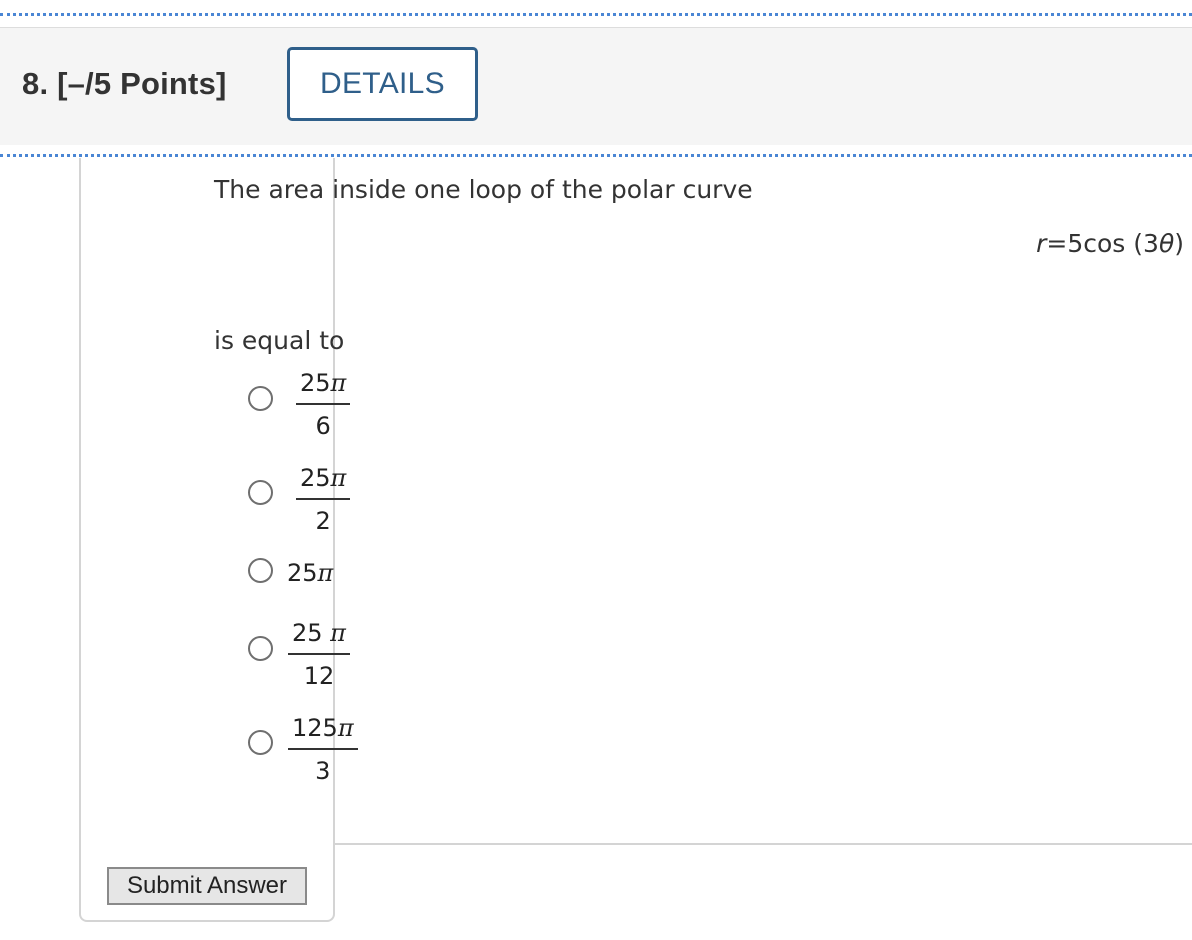 The height and width of the screenshot is (940, 1192). I want to click on equation-rhs-end: ), so click(1179, 243).